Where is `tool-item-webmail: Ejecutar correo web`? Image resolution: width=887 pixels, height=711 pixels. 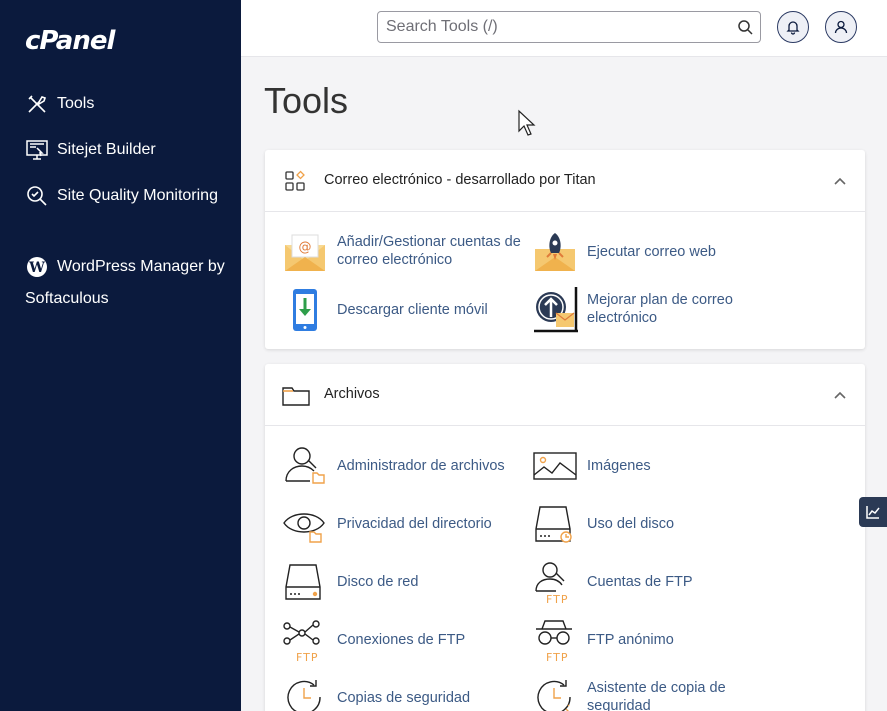
tool-item-webmail: Ejecutar correo web is located at coordinates (652, 252).